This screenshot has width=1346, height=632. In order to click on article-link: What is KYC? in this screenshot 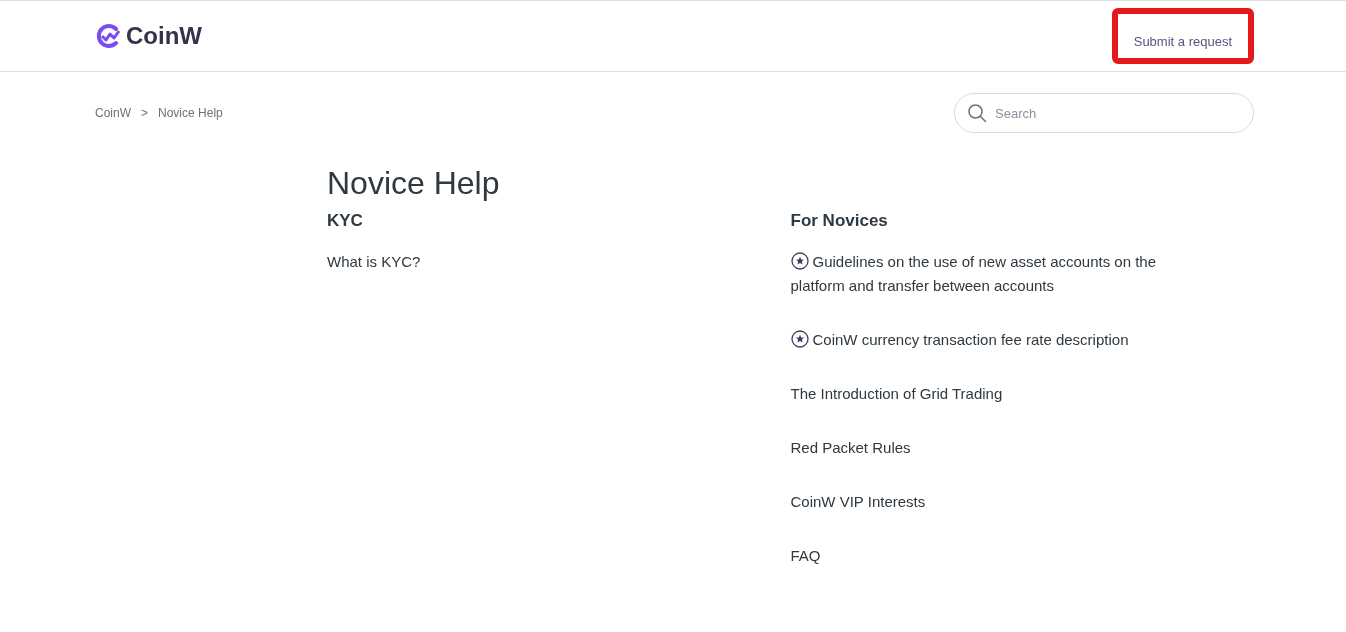, I will do `click(527, 262)`.